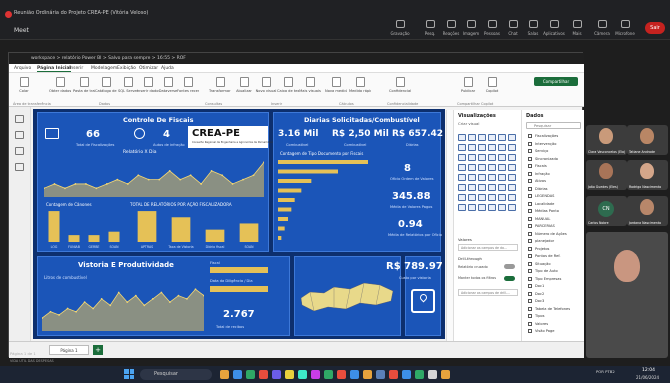 This screenshot has height=383, width=670. Describe the element at coordinates (24, 85) in the screenshot. I see `ribbon-button-0: Colar` at that location.